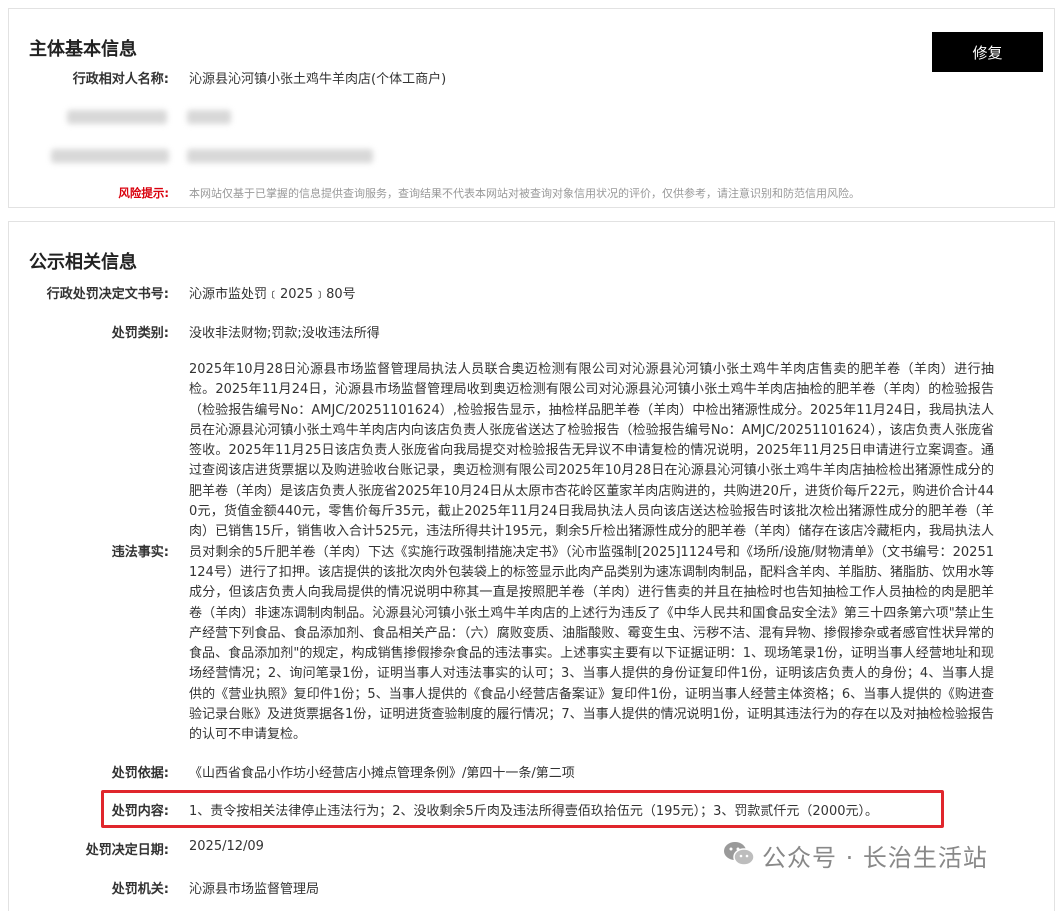 The width and height of the screenshot is (1057, 911). Describe the element at coordinates (140, 333) in the screenshot. I see `category-label: 处罚类别:` at that location.